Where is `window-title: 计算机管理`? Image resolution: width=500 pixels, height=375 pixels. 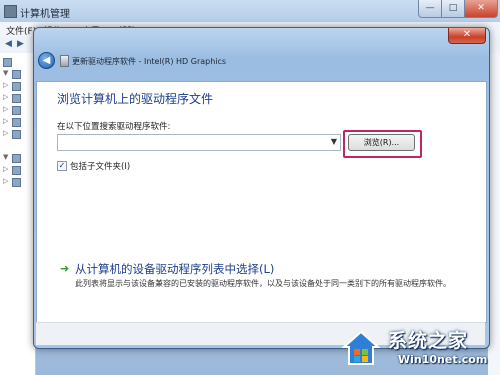 window-title: 计算机管理 is located at coordinates (45, 14).